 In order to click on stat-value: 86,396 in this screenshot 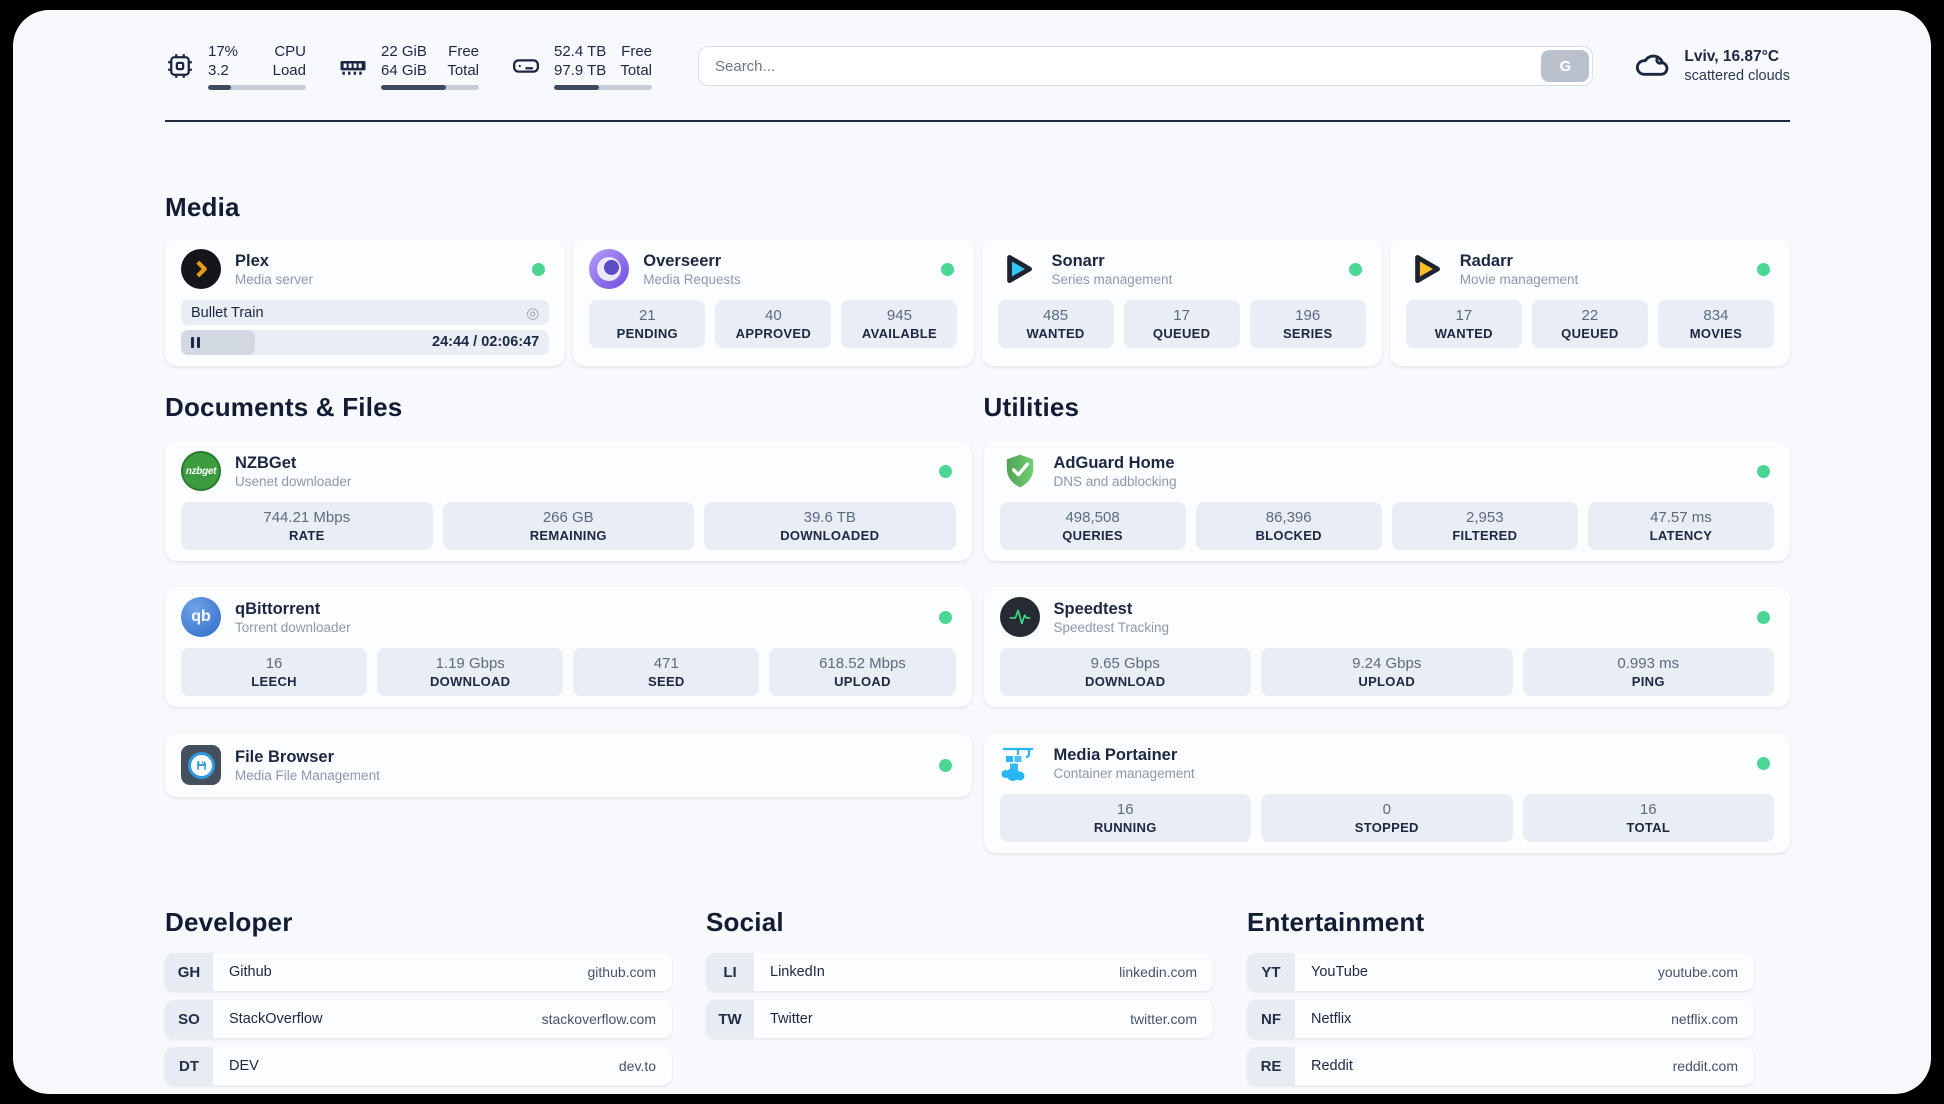, I will do `click(1288, 517)`.